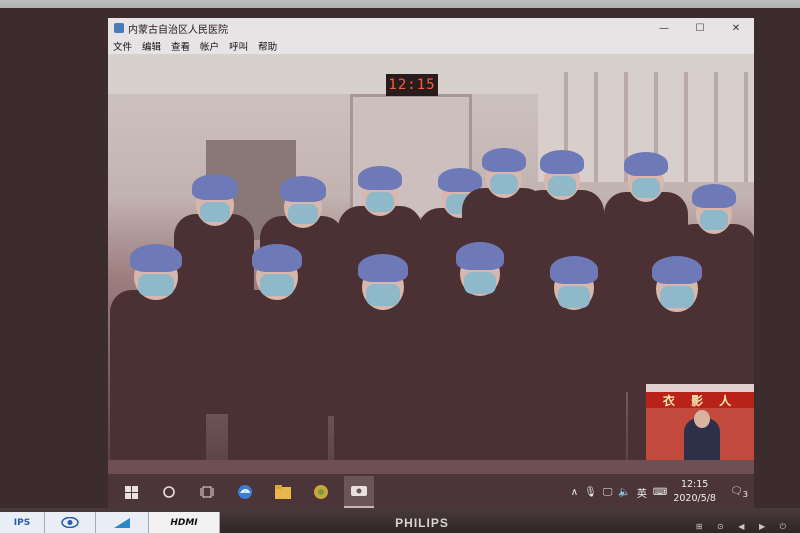 This screenshot has width=800, height=533. I want to click on close-button: ✕, so click(736, 28).